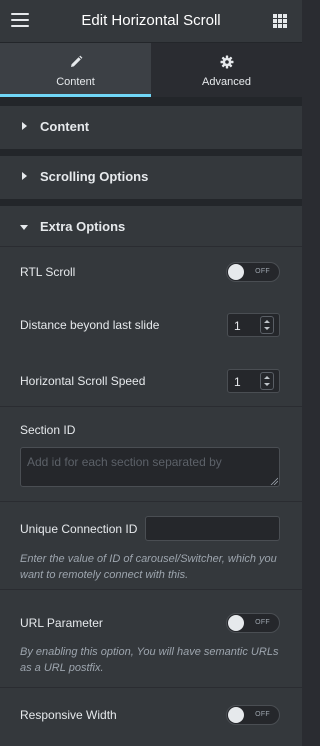 This screenshot has width=320, height=746. I want to click on tab-content-label: Content, so click(75, 82).